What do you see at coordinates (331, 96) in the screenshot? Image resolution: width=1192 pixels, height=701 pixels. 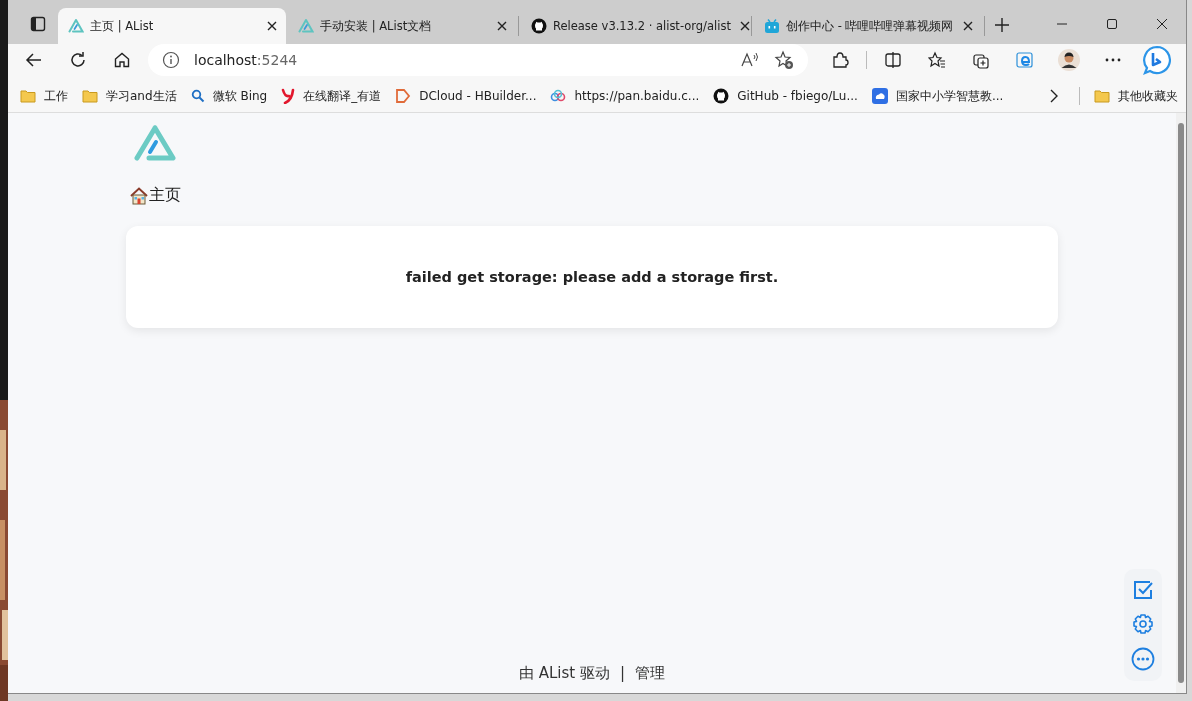 I see `bookmark-link: 在线翻译_有道` at bounding box center [331, 96].